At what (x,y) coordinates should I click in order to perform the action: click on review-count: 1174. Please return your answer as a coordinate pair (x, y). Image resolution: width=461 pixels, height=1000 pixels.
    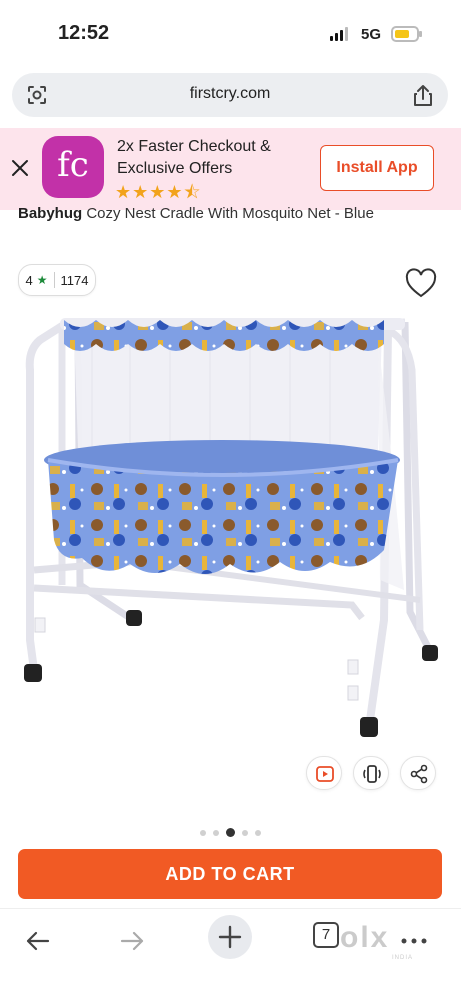
    Looking at the image, I should click on (74, 280).